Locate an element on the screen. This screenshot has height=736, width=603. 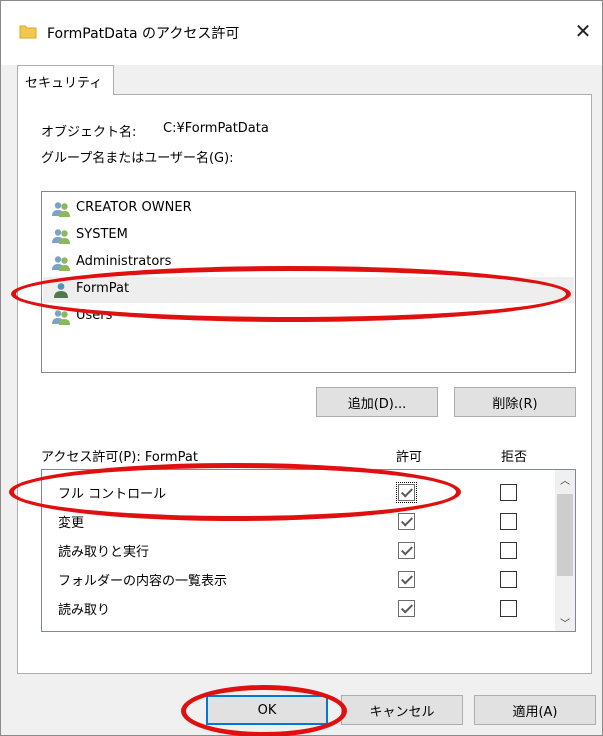
close-button: ✕ is located at coordinates (583, 31).